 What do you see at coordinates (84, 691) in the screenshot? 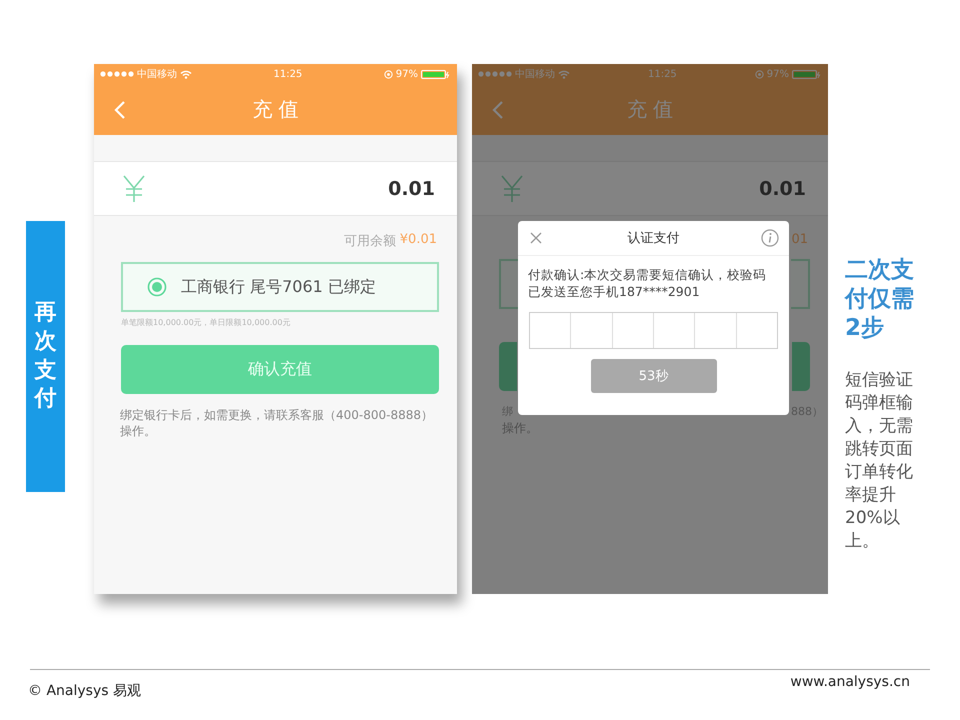
I see `copyright-text: © Analysys 易观` at bounding box center [84, 691].